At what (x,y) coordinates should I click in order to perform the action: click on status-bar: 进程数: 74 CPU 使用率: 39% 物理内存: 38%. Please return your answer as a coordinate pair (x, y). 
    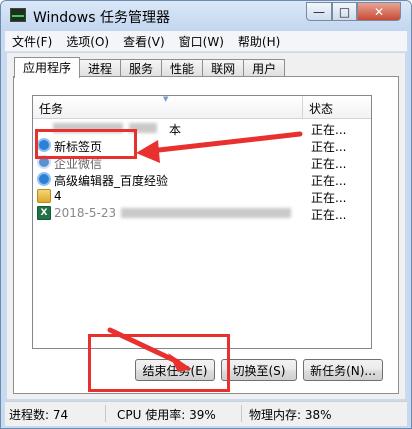
    Looking at the image, I should click on (206, 413).